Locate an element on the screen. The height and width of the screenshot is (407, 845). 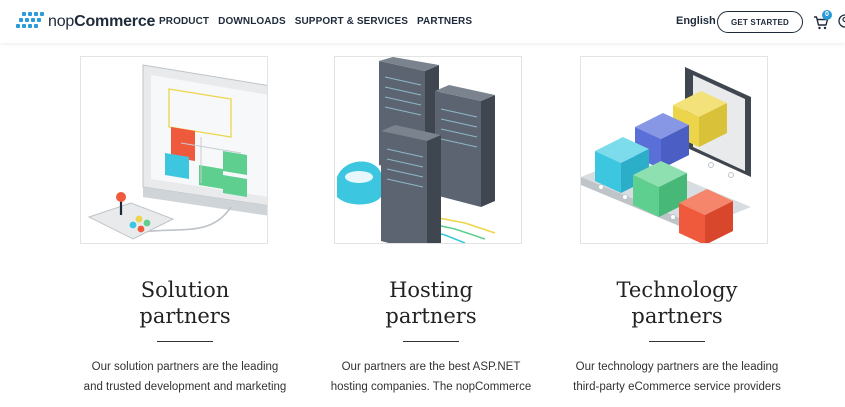
logo-wordmark: nopCommerce is located at coordinates (101, 22).